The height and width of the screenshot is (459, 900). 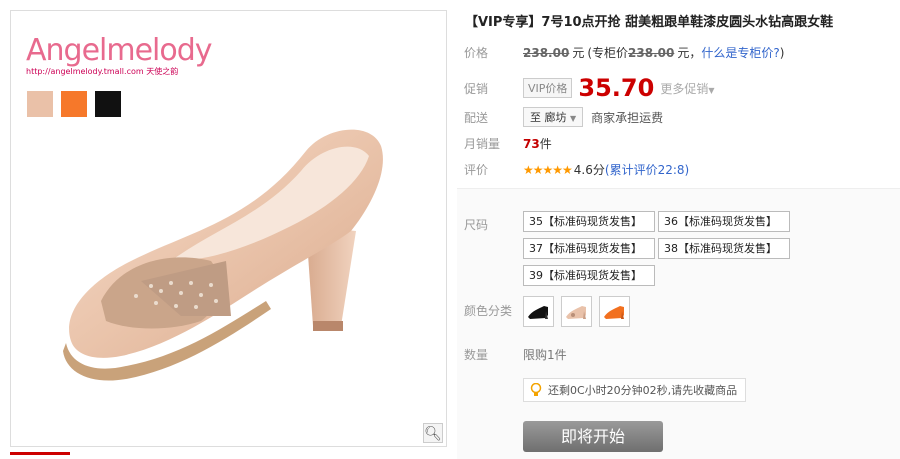 I want to click on delivery-row: 配送 至 廊坊 ▼ 商家承担运费, so click(x=563, y=117).